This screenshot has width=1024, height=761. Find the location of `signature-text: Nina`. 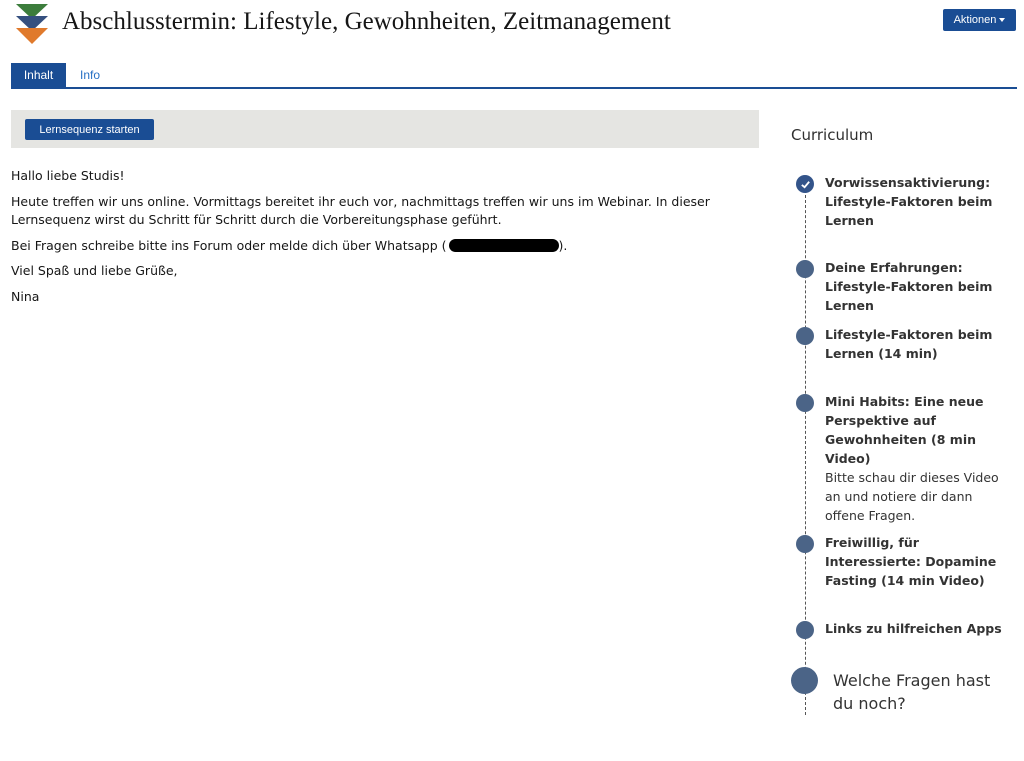

signature-text: Nina is located at coordinates (25, 296).